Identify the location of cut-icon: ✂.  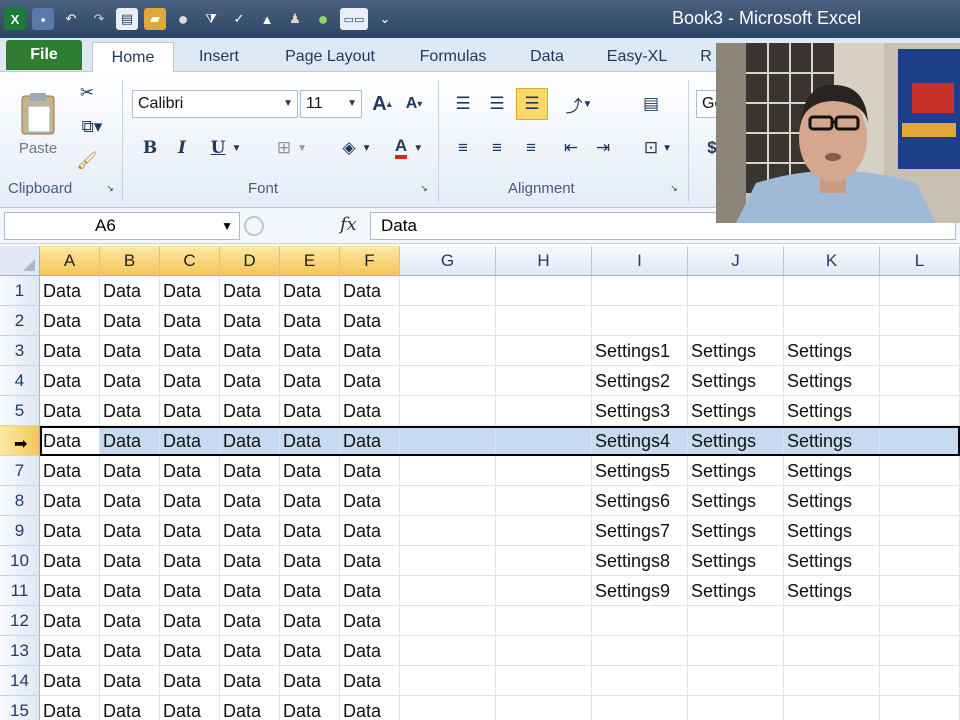
(87, 93).